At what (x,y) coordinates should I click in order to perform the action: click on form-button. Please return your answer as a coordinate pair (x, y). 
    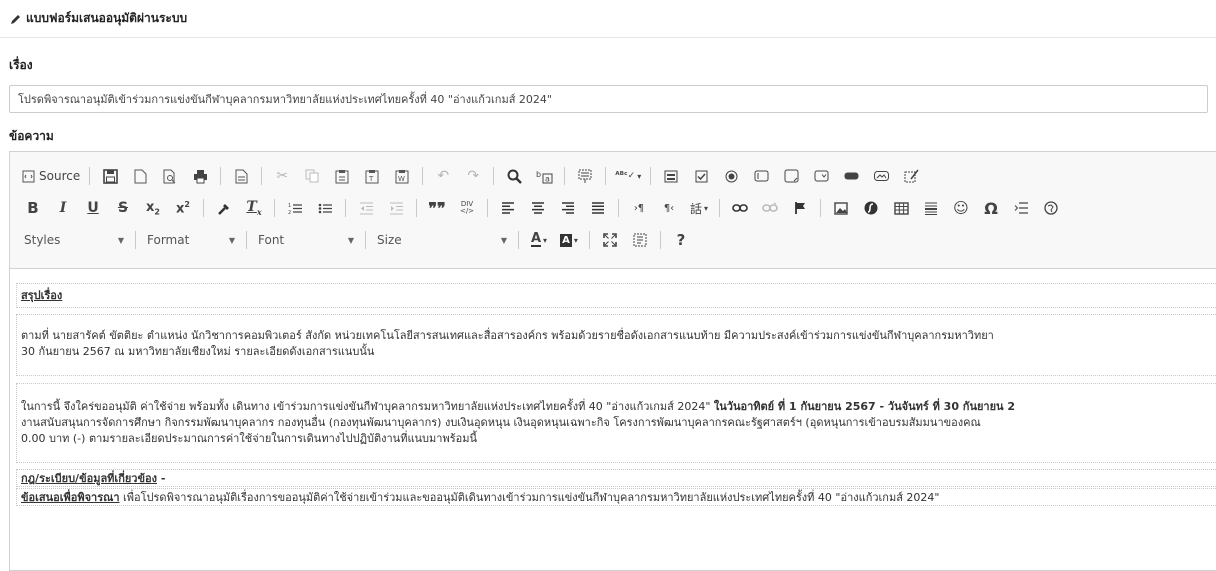
    Looking at the image, I should click on (671, 176).